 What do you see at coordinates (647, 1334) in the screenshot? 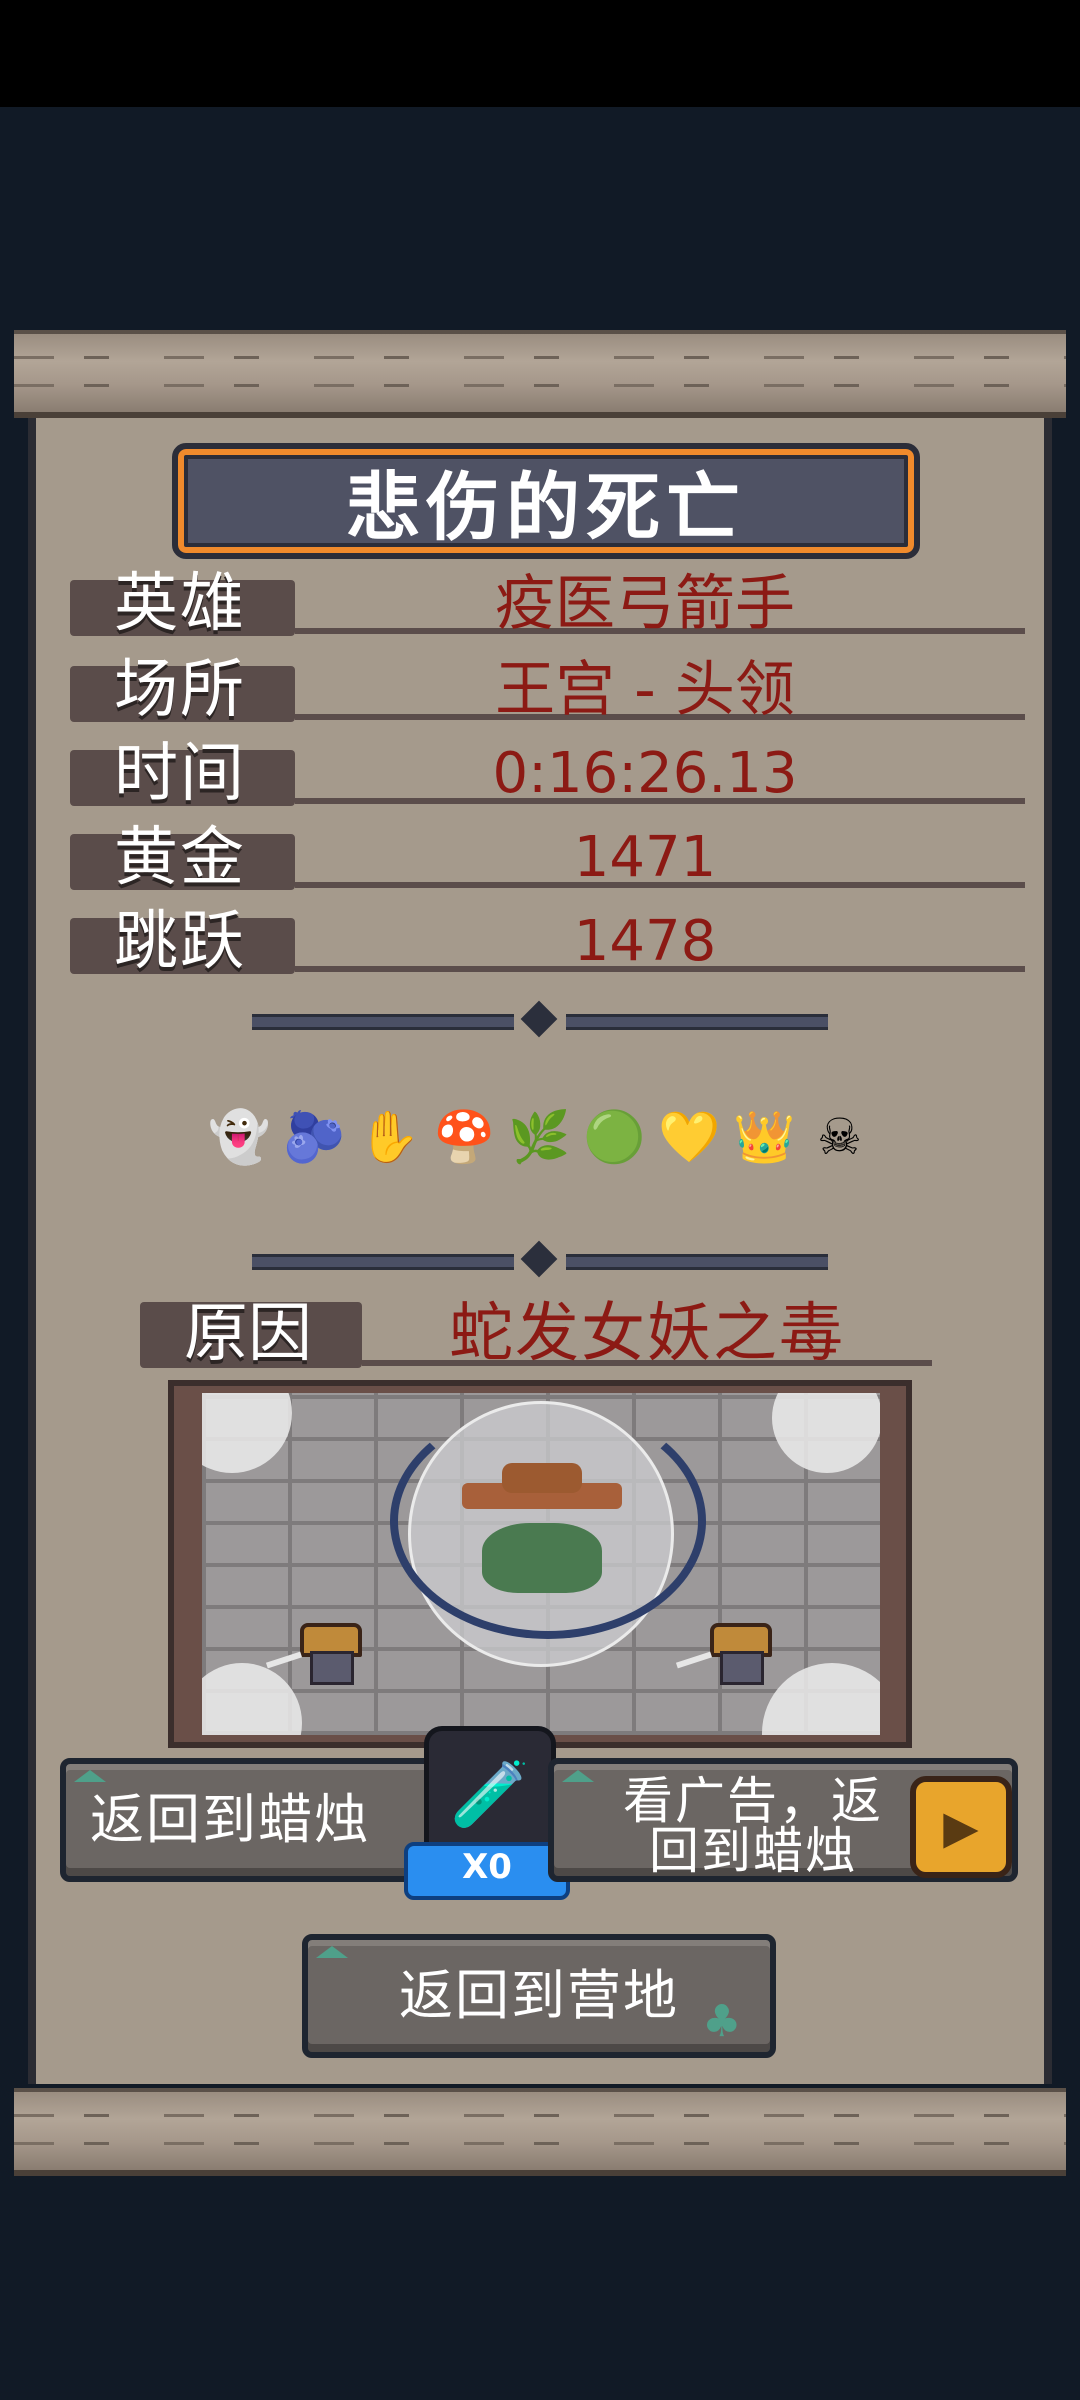
I see `cause-value: 蛇发女妖之毒` at bounding box center [647, 1334].